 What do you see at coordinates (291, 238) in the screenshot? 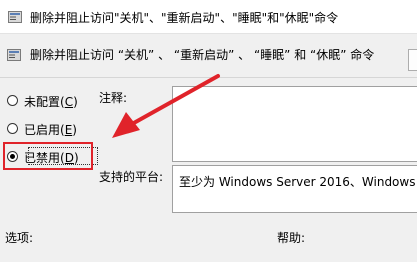
I see `help-label: 帮助:` at bounding box center [291, 238].